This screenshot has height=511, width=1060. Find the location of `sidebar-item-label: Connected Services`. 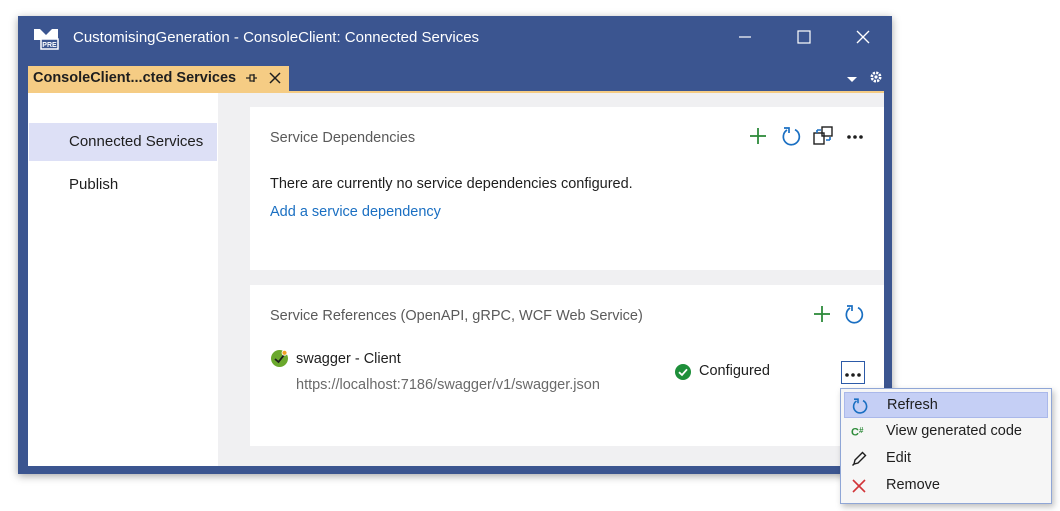

sidebar-item-label: Connected Services is located at coordinates (136, 141).